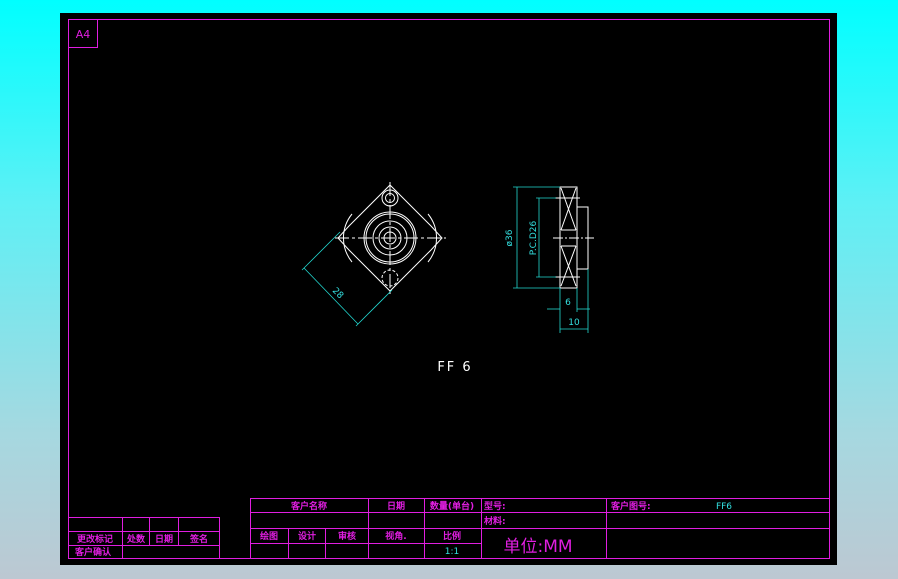 The image size is (898, 579). Describe the element at coordinates (494, 521) in the screenshot. I see `material-label: 材料:` at that location.